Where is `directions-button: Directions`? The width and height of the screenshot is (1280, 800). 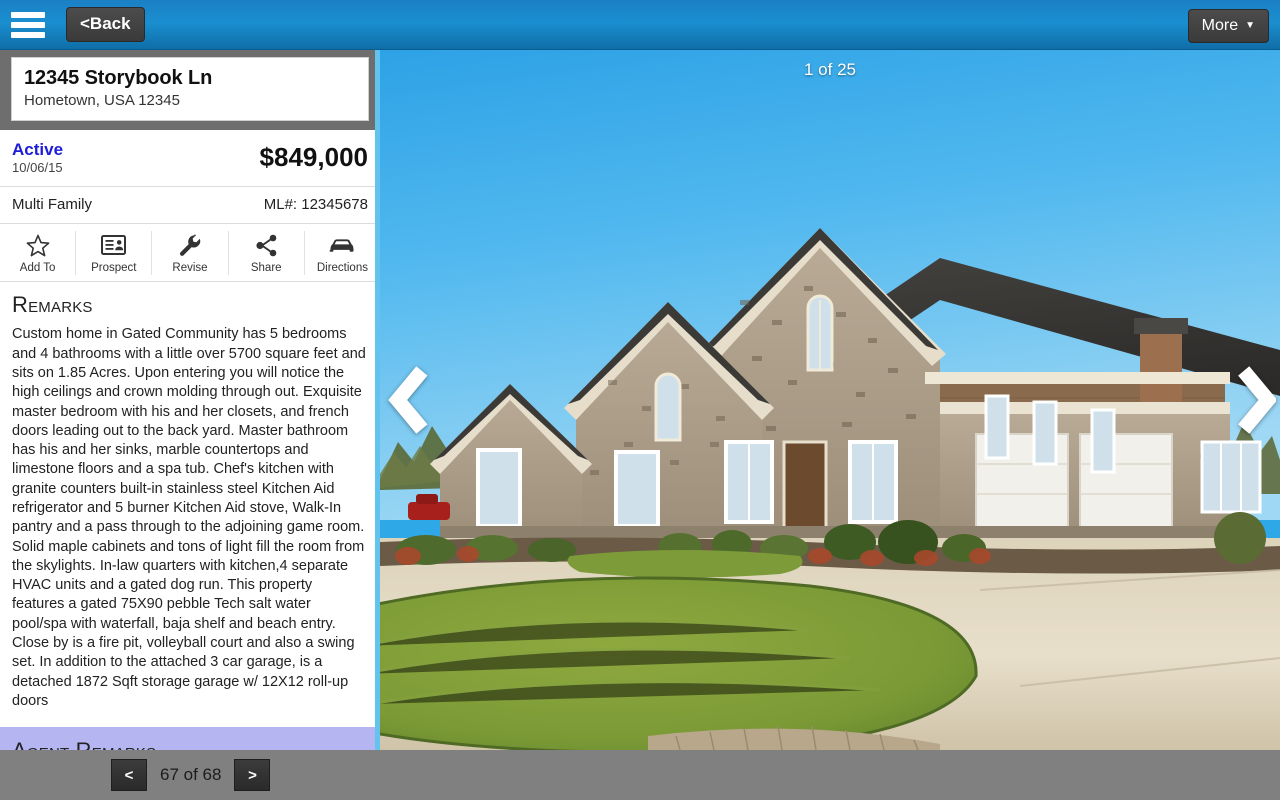 directions-button: Directions is located at coordinates (342, 253).